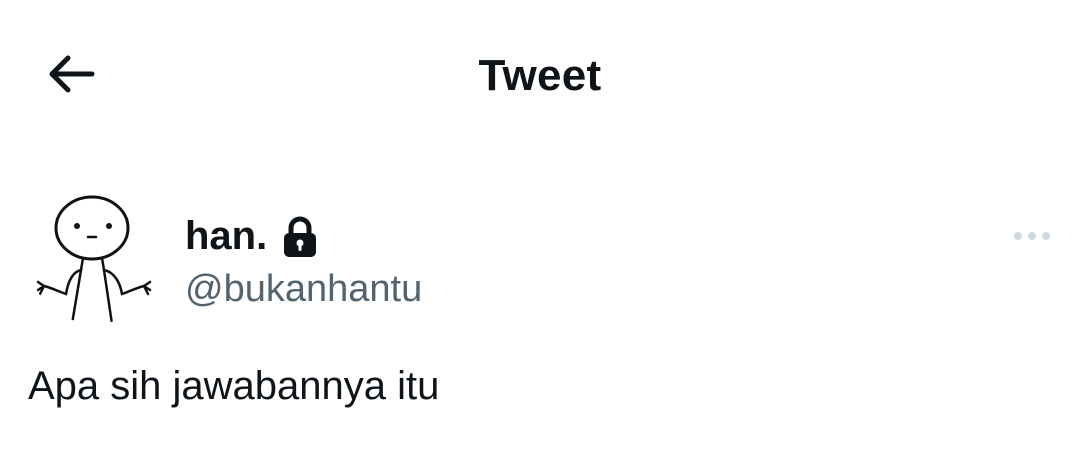 This screenshot has height=466, width=1080. Describe the element at coordinates (234, 386) in the screenshot. I see `tweet-text: Apa sih jawabannya itu` at that location.